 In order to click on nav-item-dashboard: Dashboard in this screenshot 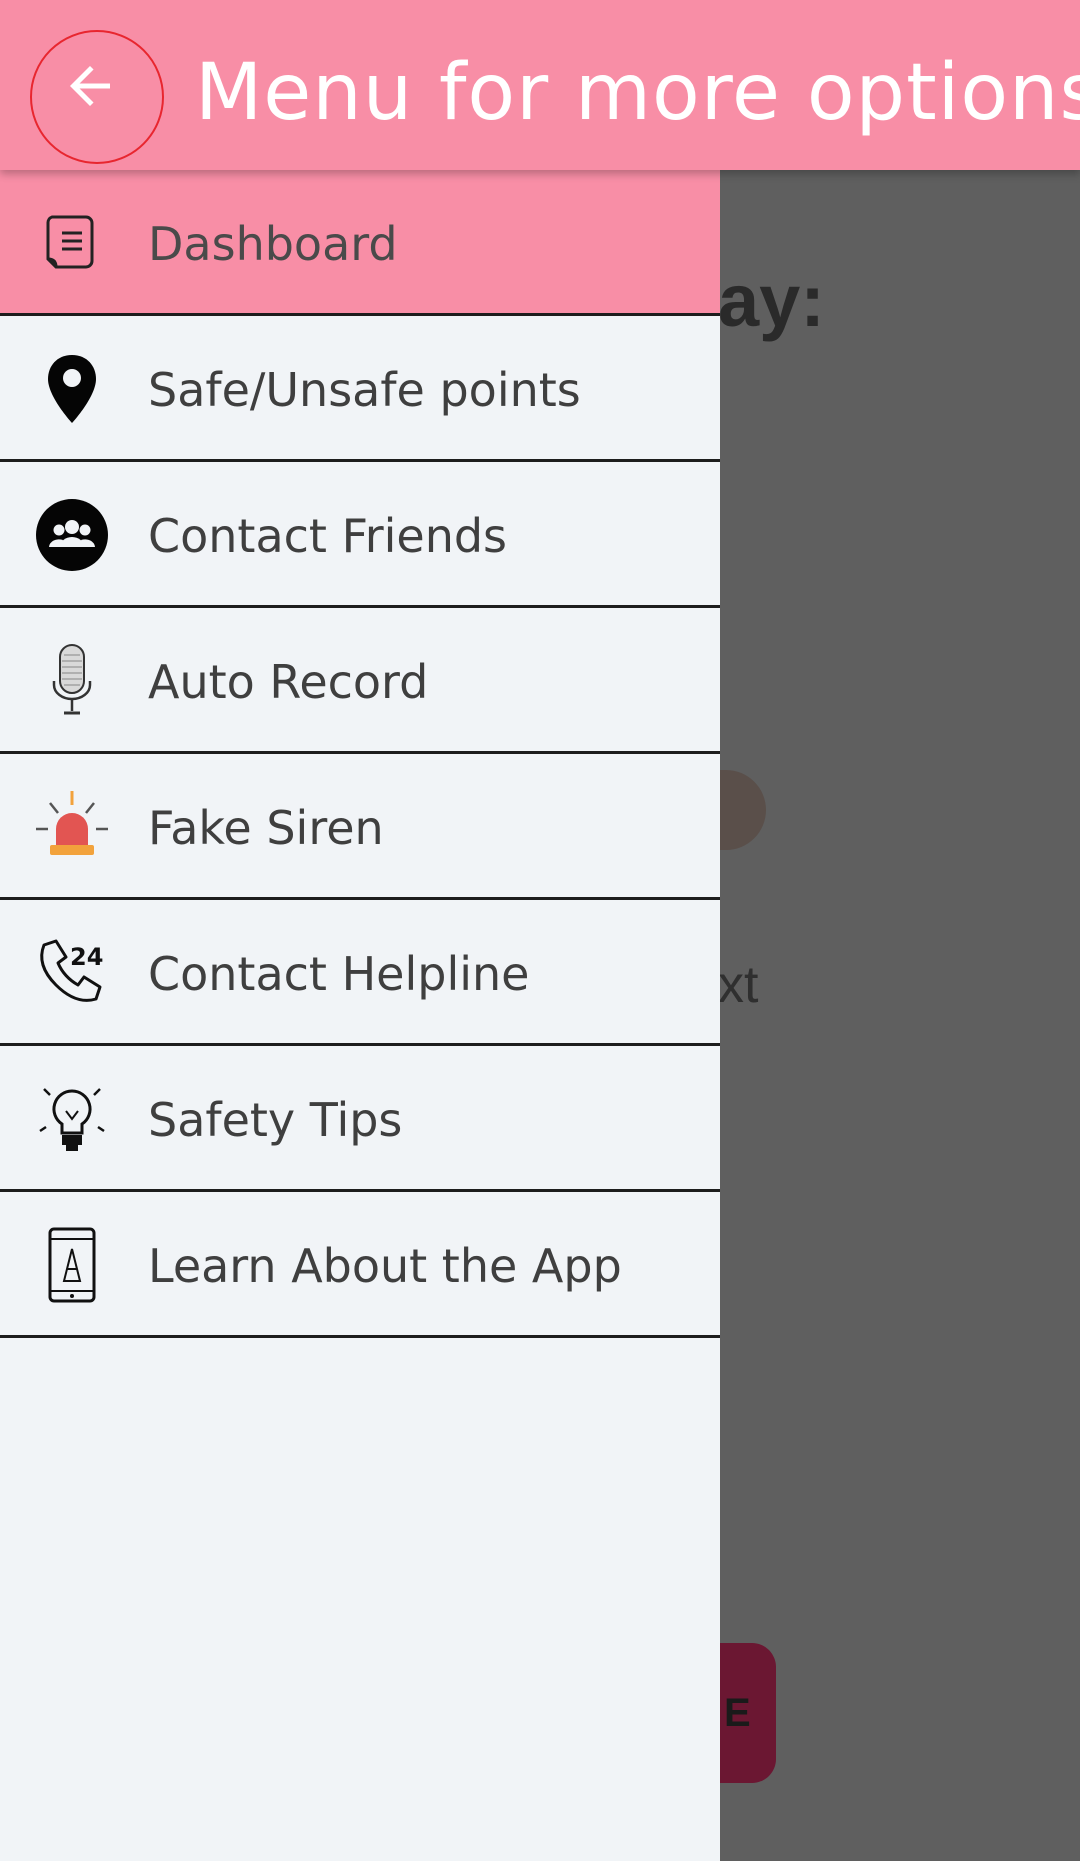, I will do `click(360, 243)`.